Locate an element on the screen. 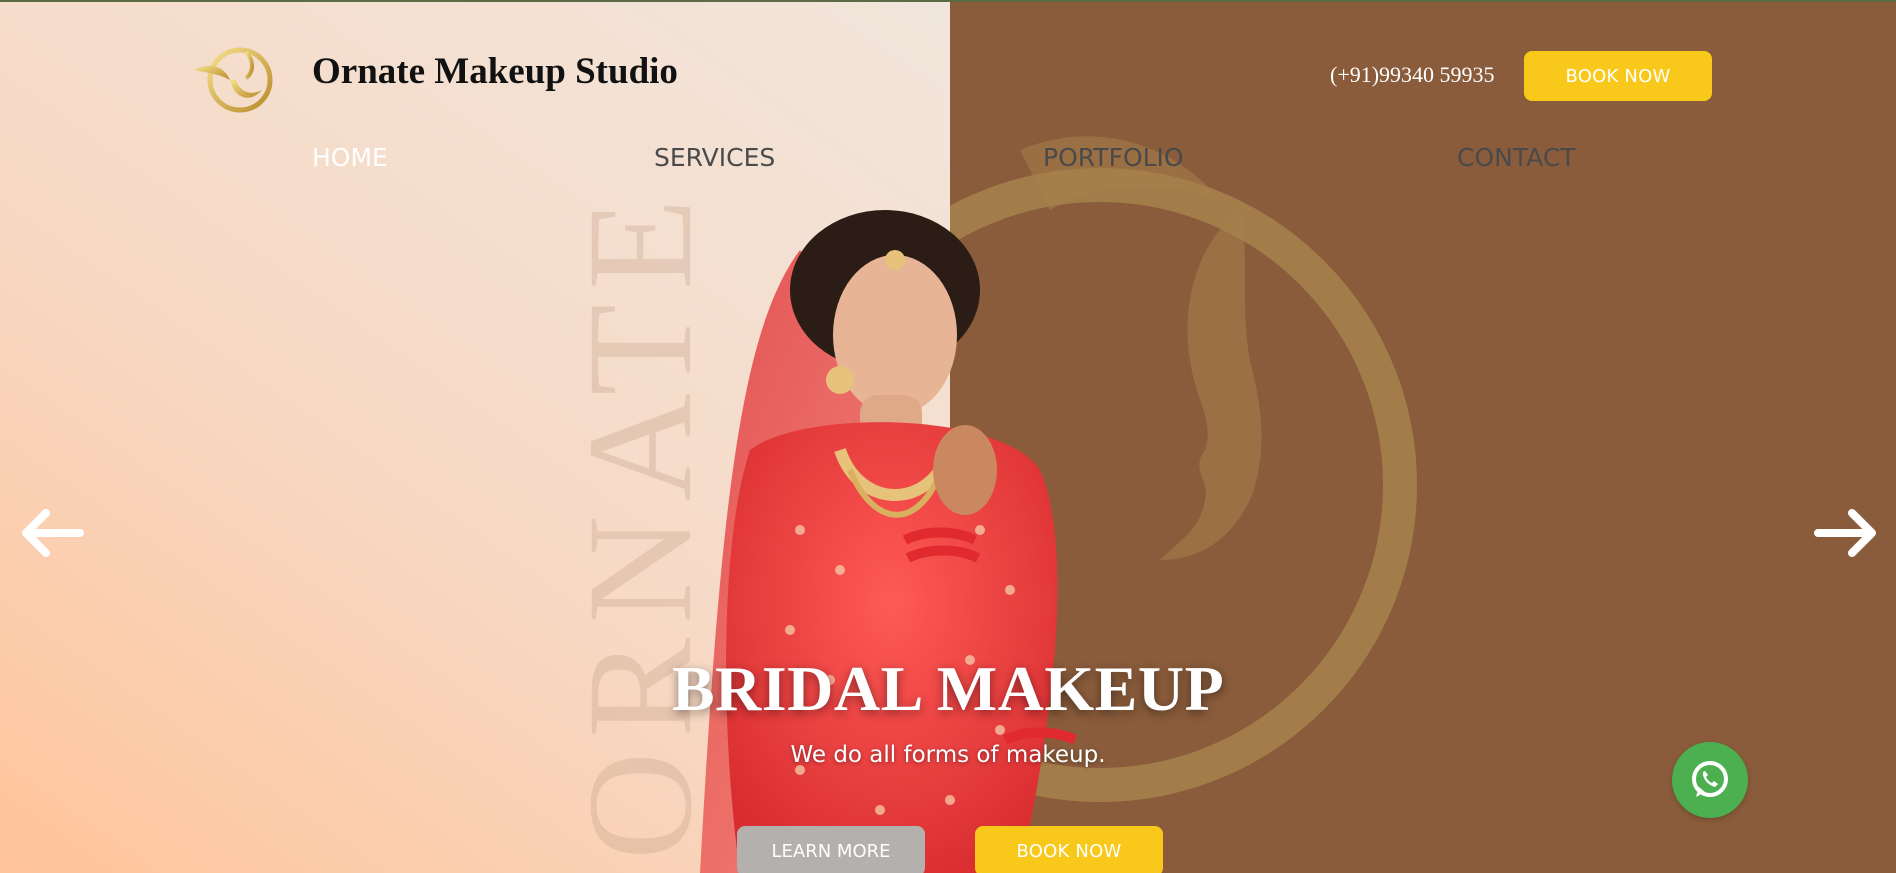  nav-portfolio: PORTFOLIO is located at coordinates (1113, 157).